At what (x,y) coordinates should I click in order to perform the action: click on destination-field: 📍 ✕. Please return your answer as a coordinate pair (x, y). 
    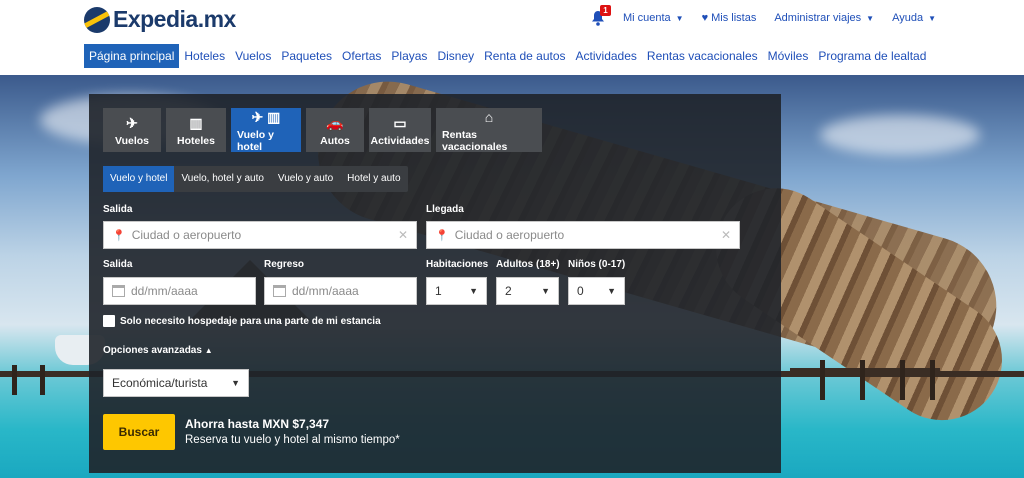
    Looking at the image, I should click on (583, 235).